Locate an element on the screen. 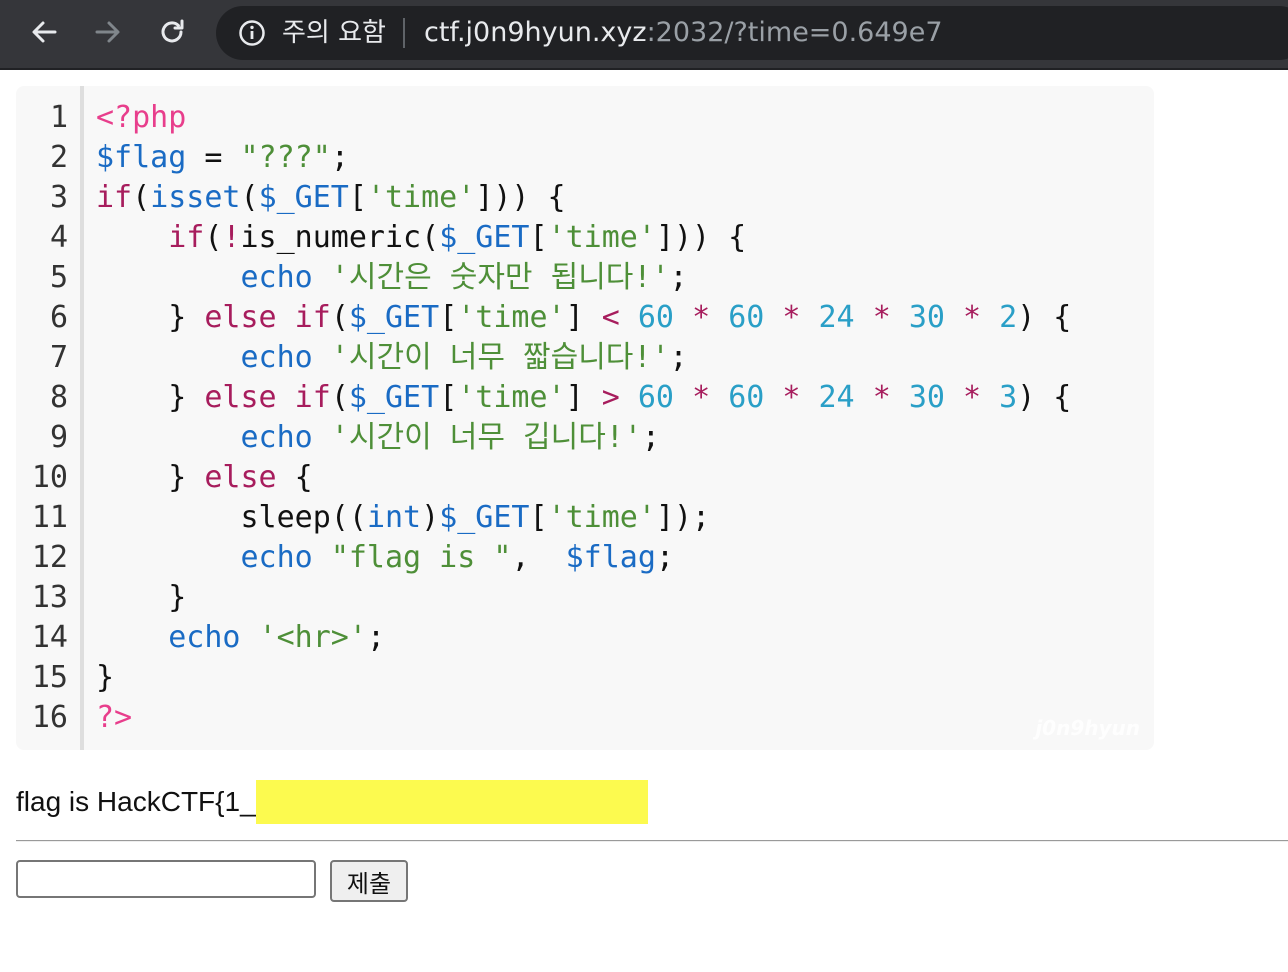 The height and width of the screenshot is (972, 1288). forward-button is located at coordinates (108, 32).